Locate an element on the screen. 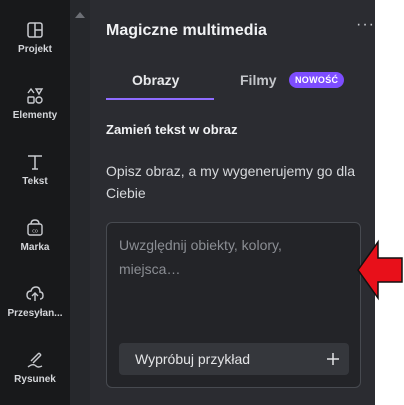 This screenshot has height=405, width=404. sidebar-item-elementy: Elementy is located at coordinates (35, 117).